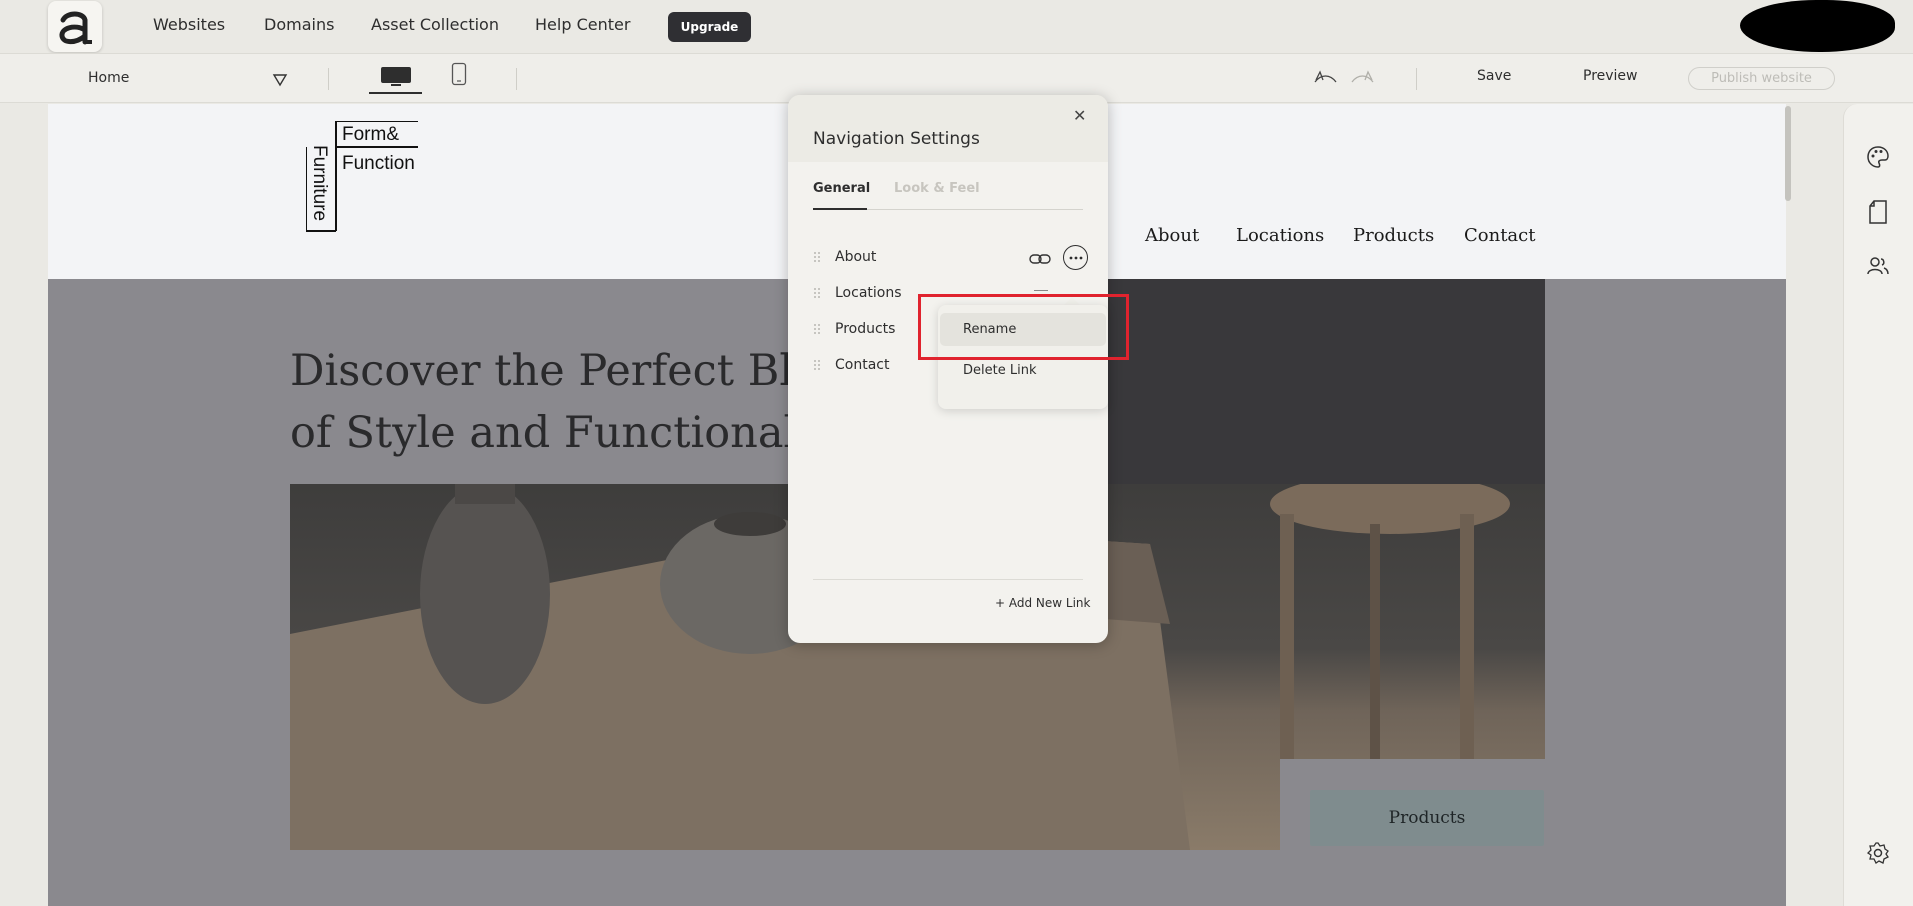 The width and height of the screenshot is (1913, 906). What do you see at coordinates (542, 371) in the screenshot?
I see `hero-title-line-1: Discover the Perfect Bl` at bounding box center [542, 371].